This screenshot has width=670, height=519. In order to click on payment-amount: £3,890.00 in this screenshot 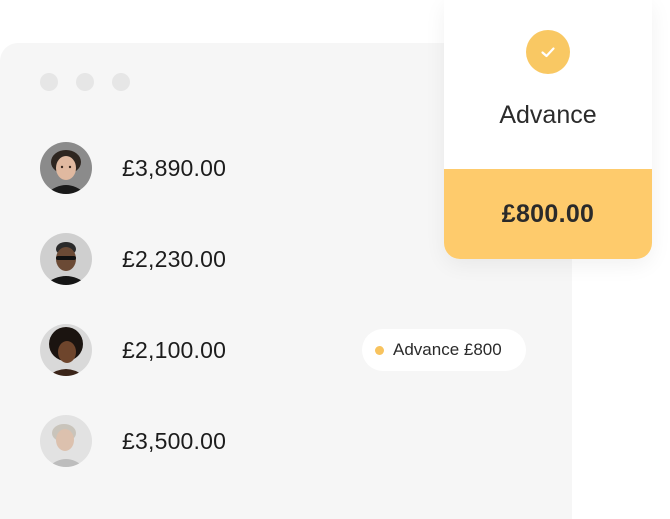, I will do `click(174, 168)`.